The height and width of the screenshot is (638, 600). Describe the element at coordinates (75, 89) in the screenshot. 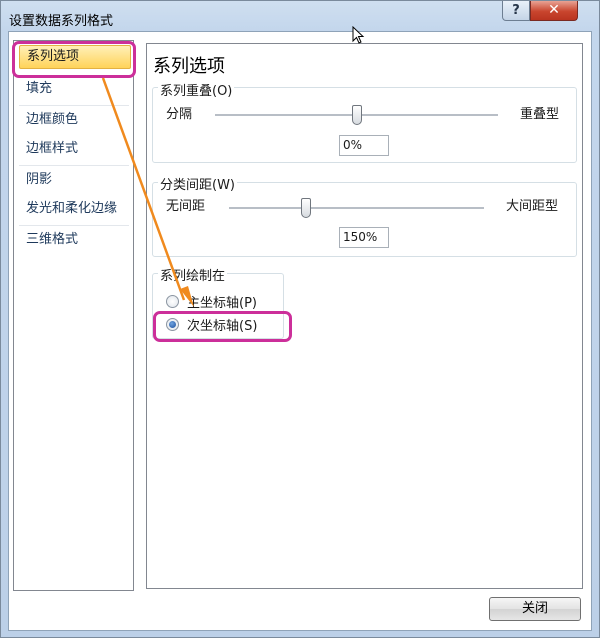

I see `nav-item-fill: 填充` at that location.